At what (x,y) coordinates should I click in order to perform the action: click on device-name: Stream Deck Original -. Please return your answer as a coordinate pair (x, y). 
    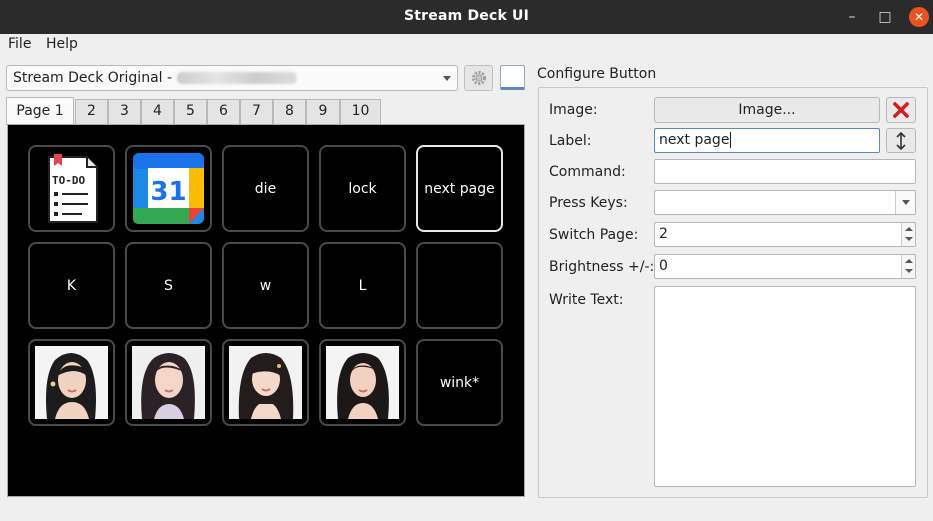
    Looking at the image, I should click on (95, 78).